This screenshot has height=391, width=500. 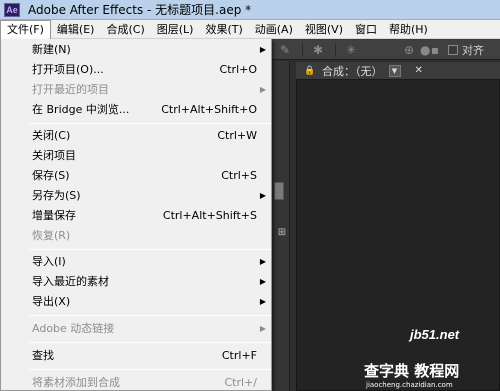 What do you see at coordinates (137, 136) in the screenshot?
I see `menu-item-close: 关闭(C) Ctrl+W` at bounding box center [137, 136].